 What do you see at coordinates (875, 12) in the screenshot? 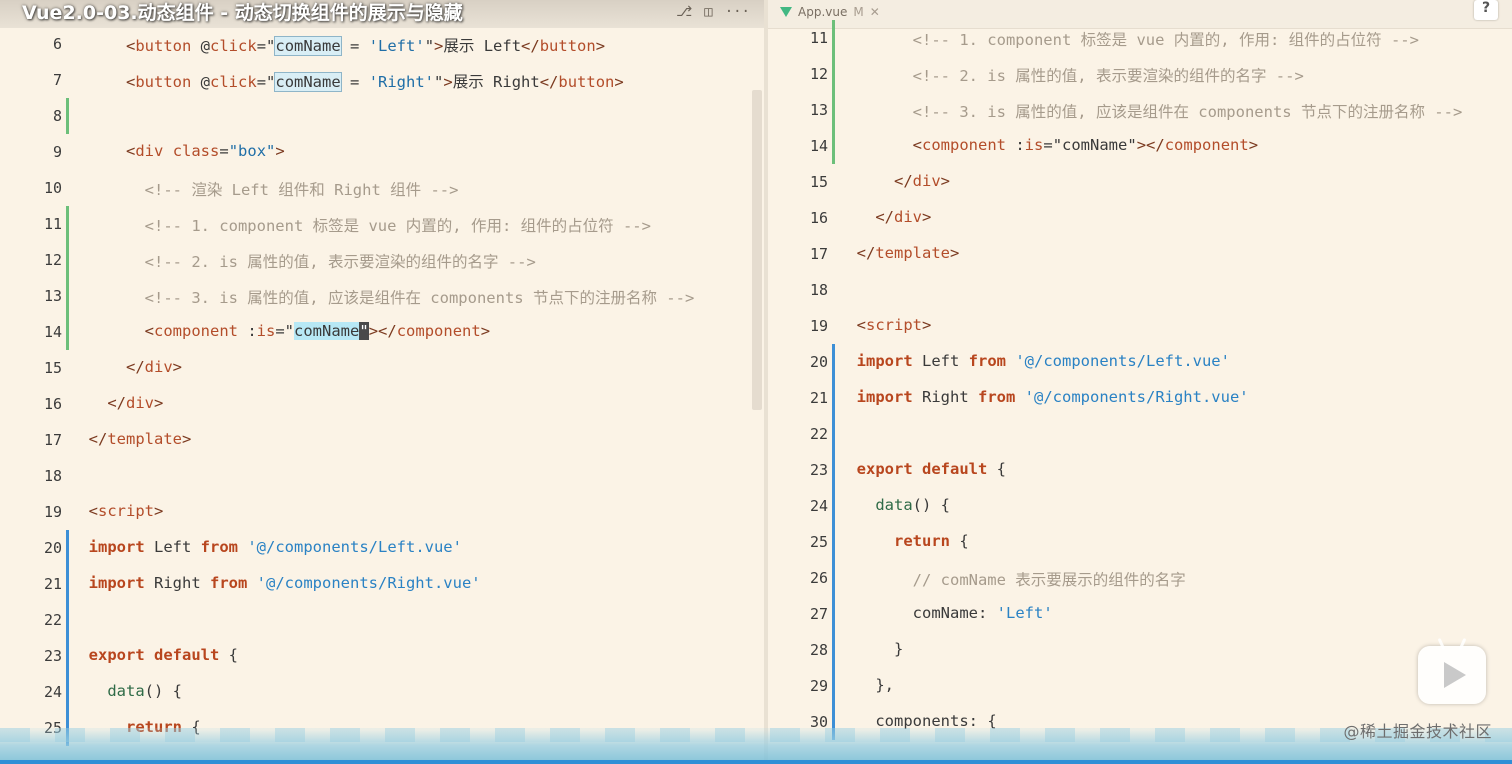
I see `close-icon: ✕` at bounding box center [875, 12].